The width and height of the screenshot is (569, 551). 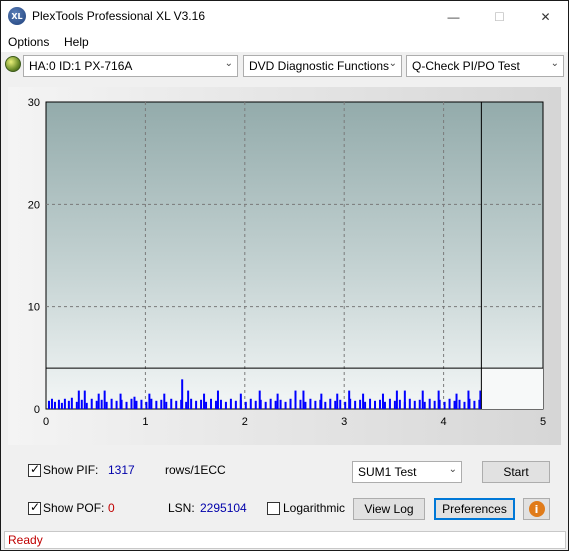 What do you see at coordinates (284, 42) in the screenshot?
I see `menu-bar: Options Help` at bounding box center [284, 42].